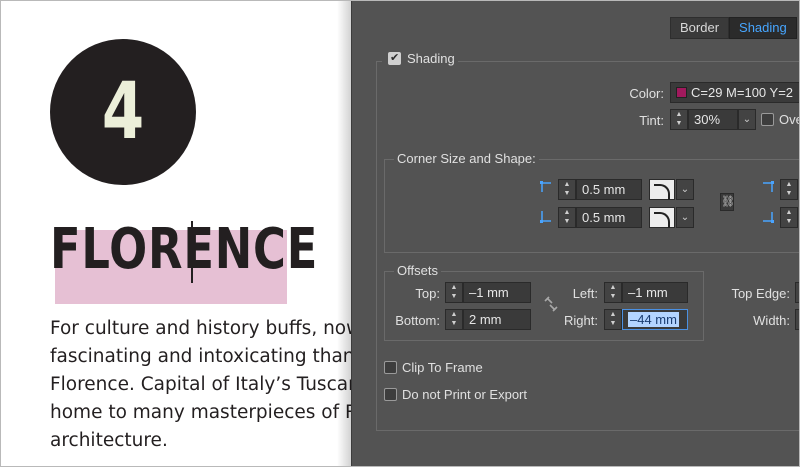 This screenshot has height=467, width=800. Describe the element at coordinates (789, 119) in the screenshot. I see `overprint-label: Ove` at that location.